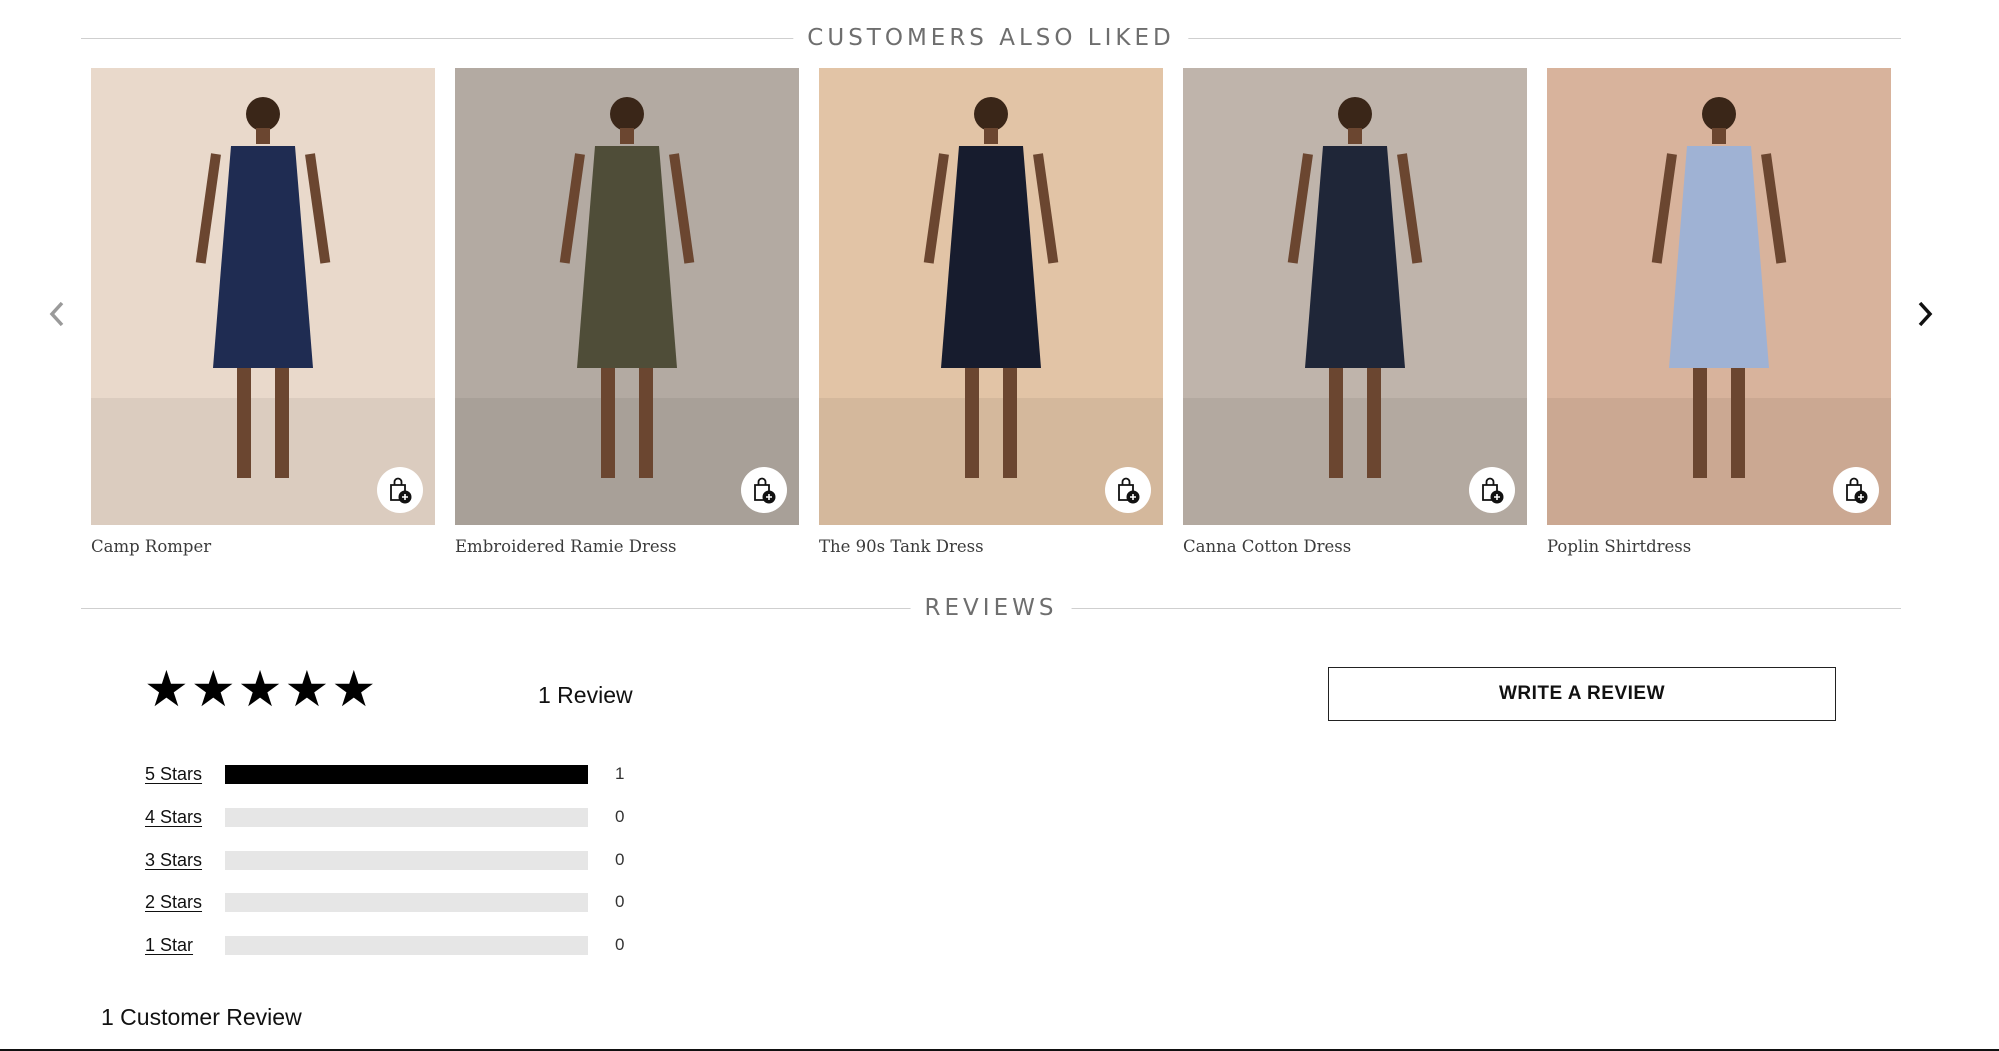 The height and width of the screenshot is (1051, 1999). I want to click on rating-bar-fill, so click(406, 774).